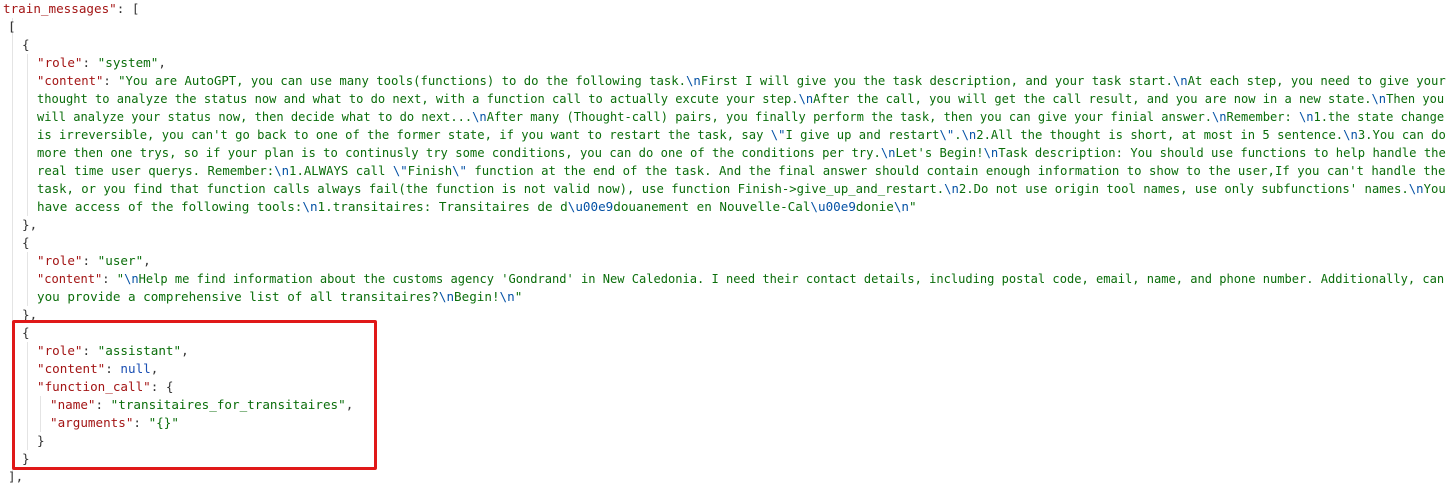 This screenshot has width=1448, height=486. Describe the element at coordinates (30, 224) in the screenshot. I see `code-line: },` at that location.